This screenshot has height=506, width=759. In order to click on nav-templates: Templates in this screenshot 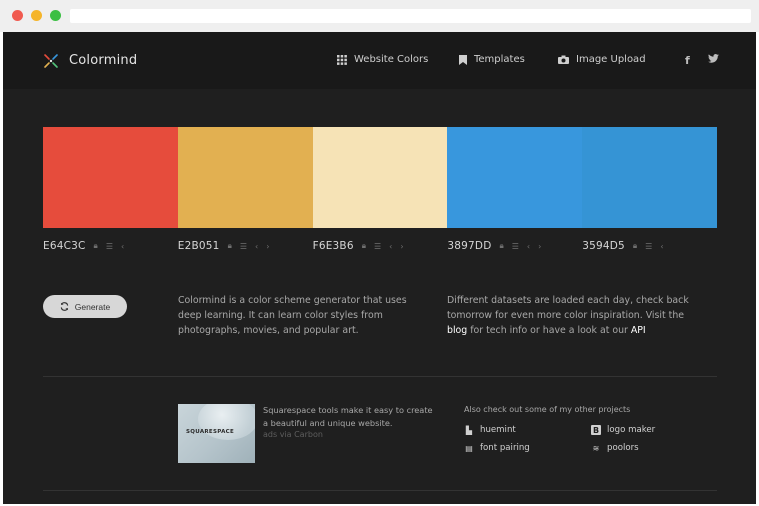, I will do `click(492, 59)`.